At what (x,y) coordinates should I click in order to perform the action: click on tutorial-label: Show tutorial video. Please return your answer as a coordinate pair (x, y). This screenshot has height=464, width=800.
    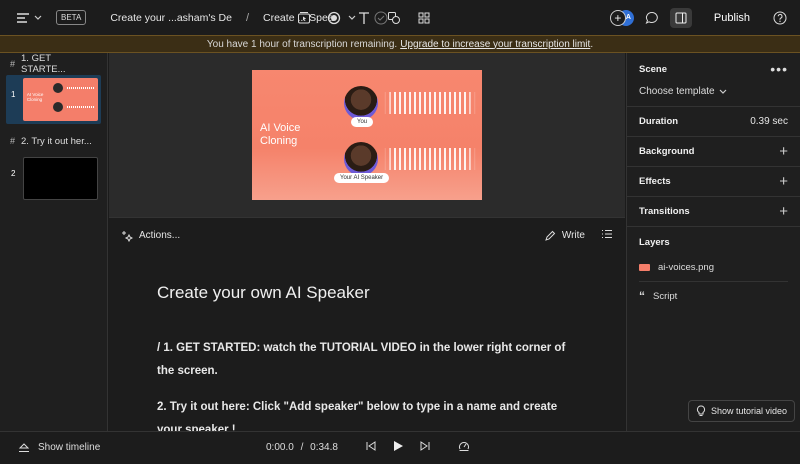
    Looking at the image, I should click on (749, 411).